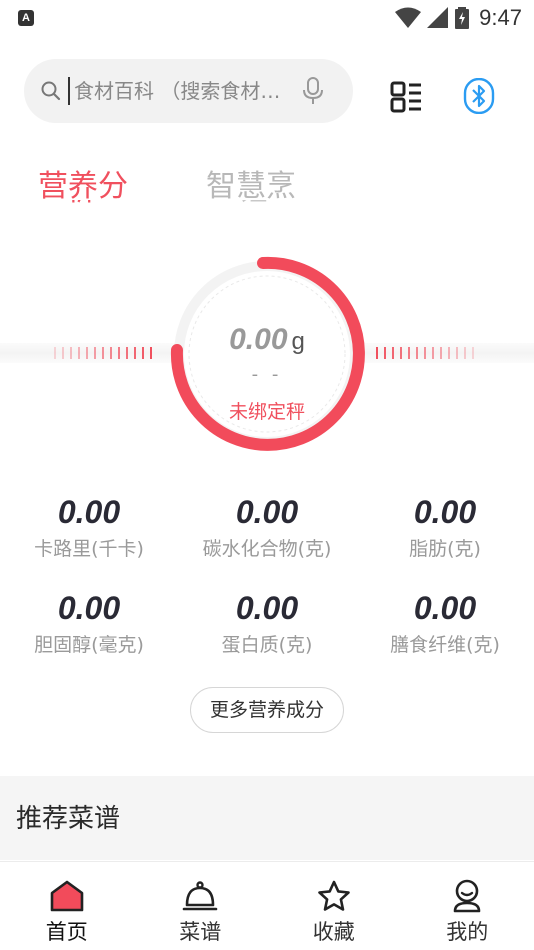 This screenshot has height=950, width=534. What do you see at coordinates (258, 339) in the screenshot?
I see `weight-value: 0.00` at bounding box center [258, 339].